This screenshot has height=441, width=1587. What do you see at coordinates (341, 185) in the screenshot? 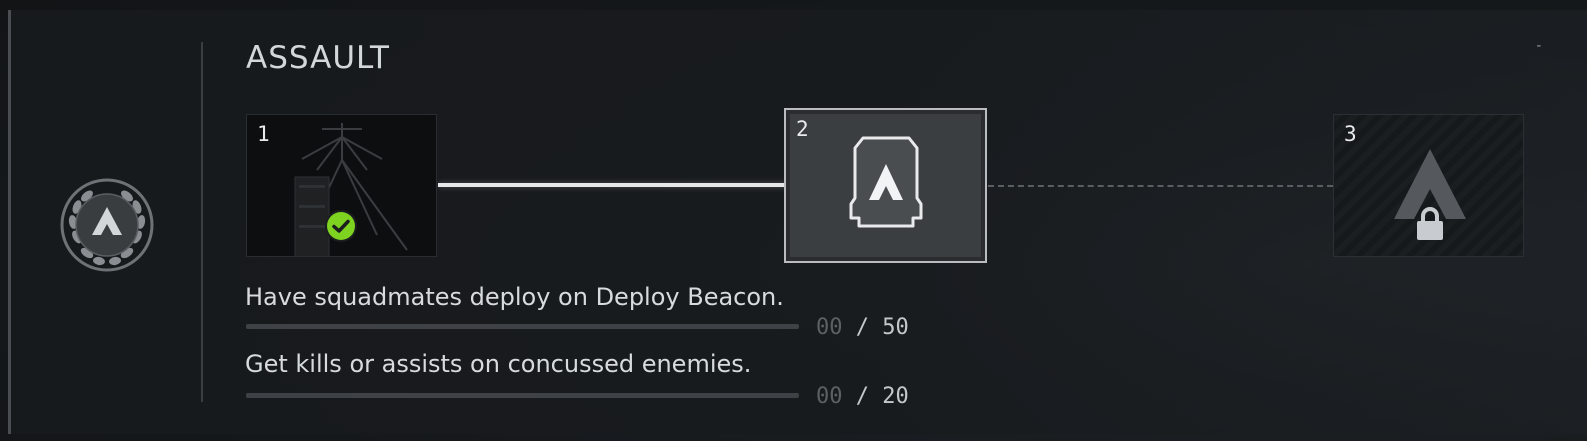
I see `tier-1-reward: 1` at bounding box center [341, 185].